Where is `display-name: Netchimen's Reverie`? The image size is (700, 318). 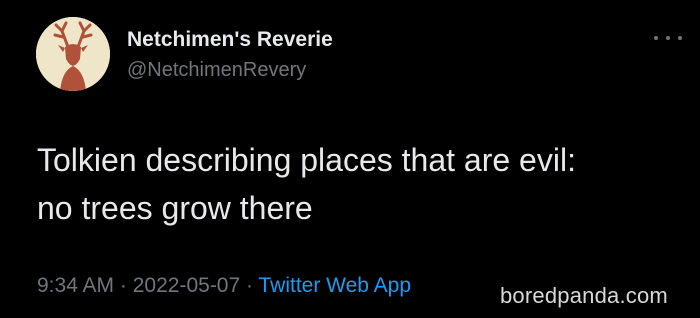
display-name: Netchimen's Reverie is located at coordinates (230, 40).